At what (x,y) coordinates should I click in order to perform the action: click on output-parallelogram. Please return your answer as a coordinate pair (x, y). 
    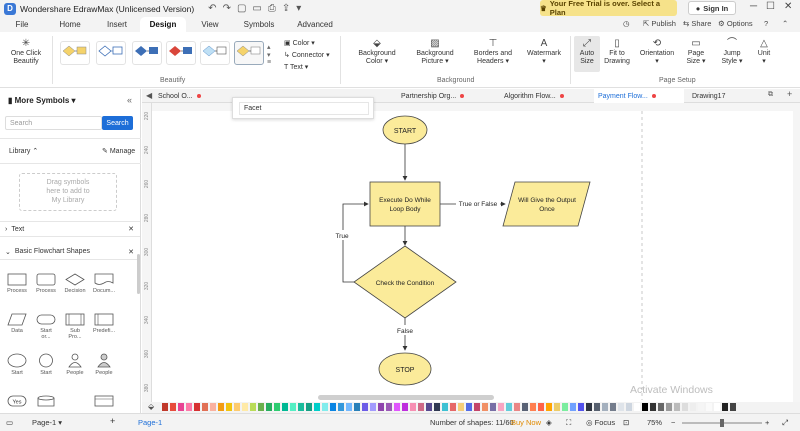
    Looking at the image, I should click on (546, 204).